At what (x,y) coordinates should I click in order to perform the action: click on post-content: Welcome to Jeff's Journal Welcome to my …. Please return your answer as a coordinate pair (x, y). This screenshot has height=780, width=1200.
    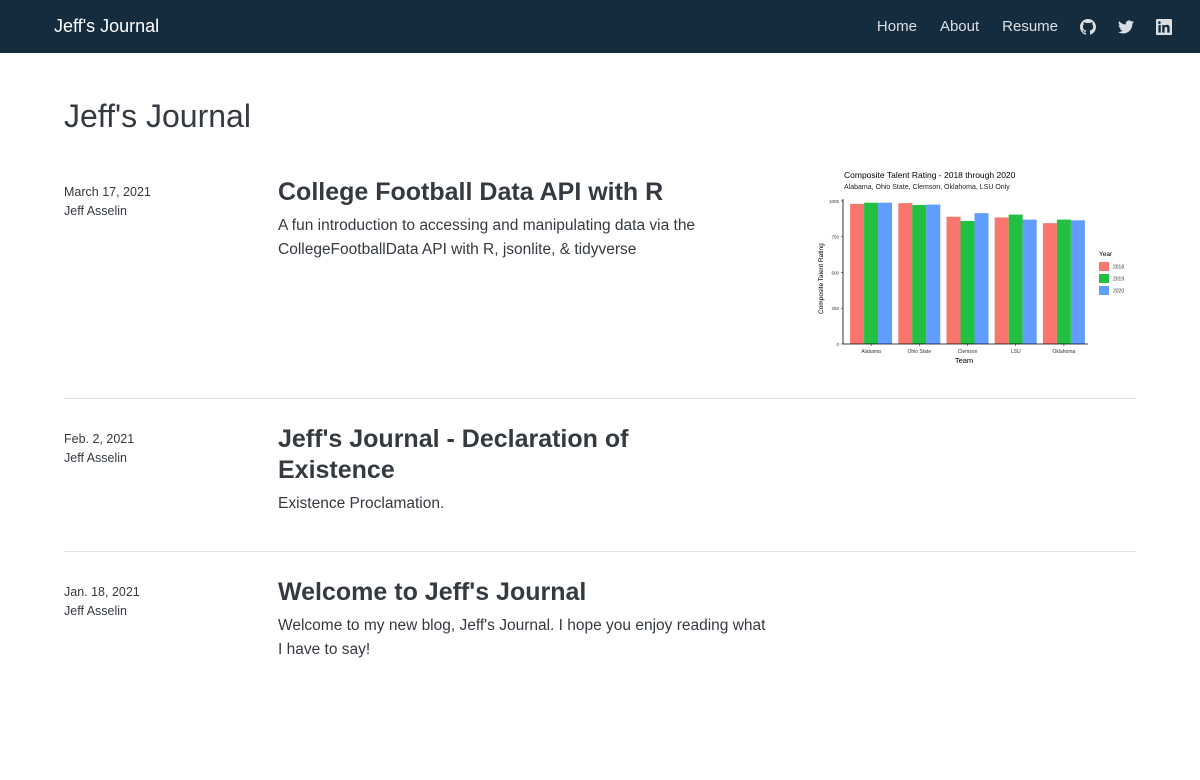
    Looking at the image, I should click on (523, 619).